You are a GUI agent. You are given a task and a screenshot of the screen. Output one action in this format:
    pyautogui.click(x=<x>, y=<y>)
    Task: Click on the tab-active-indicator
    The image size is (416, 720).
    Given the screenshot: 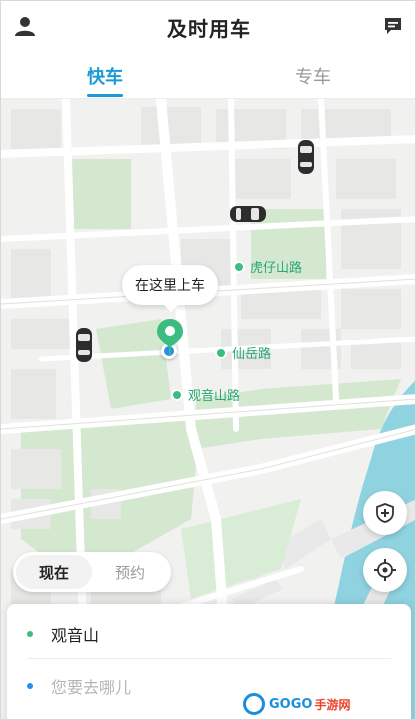 What is the action you would take?
    pyautogui.click(x=105, y=95)
    